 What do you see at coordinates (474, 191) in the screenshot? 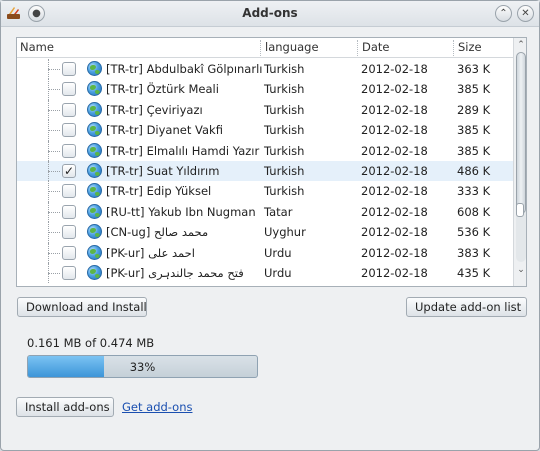
I see `row-size: 333 K` at bounding box center [474, 191].